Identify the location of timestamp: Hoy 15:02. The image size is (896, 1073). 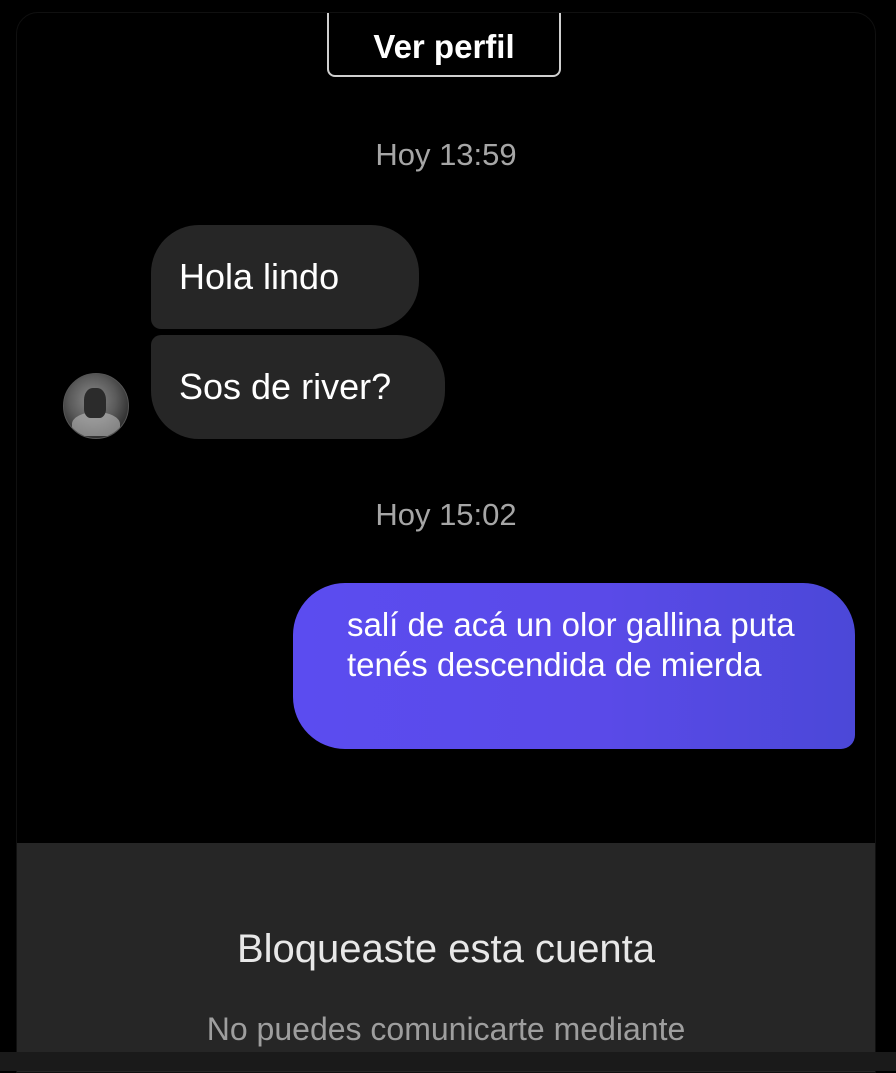
(446, 514).